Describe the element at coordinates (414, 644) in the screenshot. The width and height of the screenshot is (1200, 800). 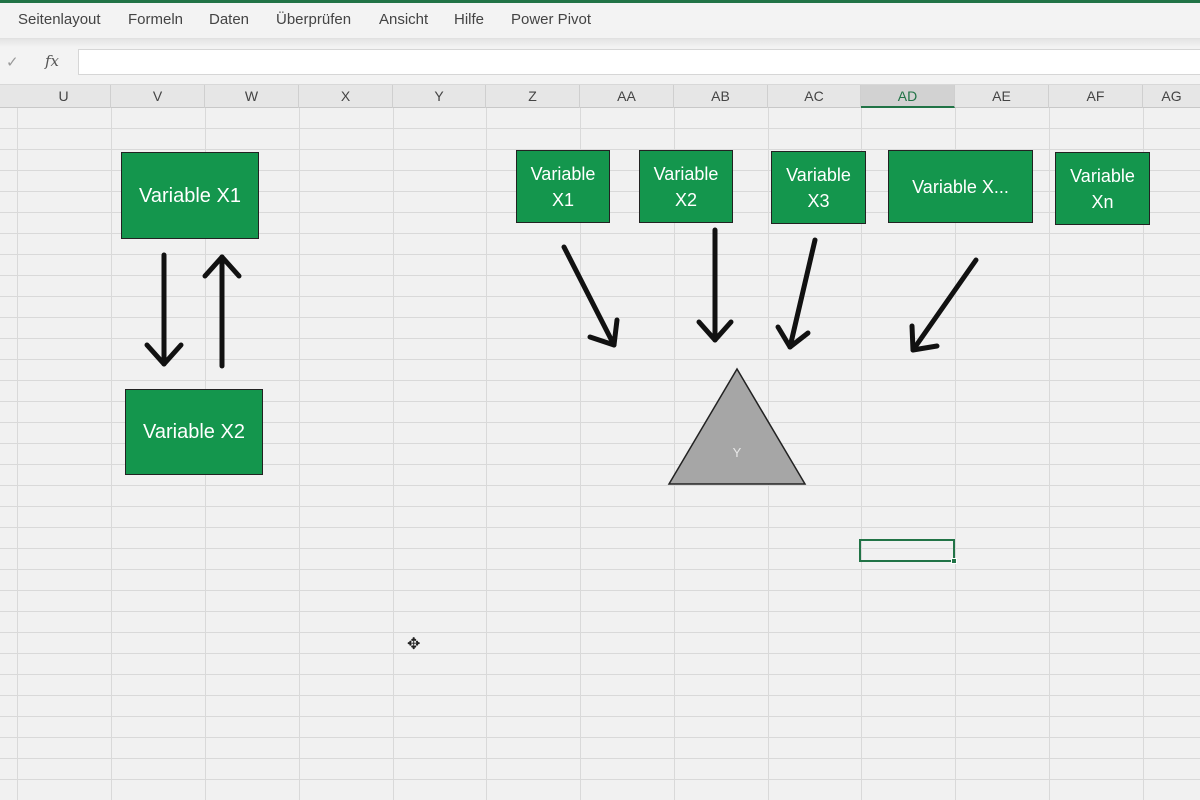
I see `cell-cursor-icon: ✥` at that location.